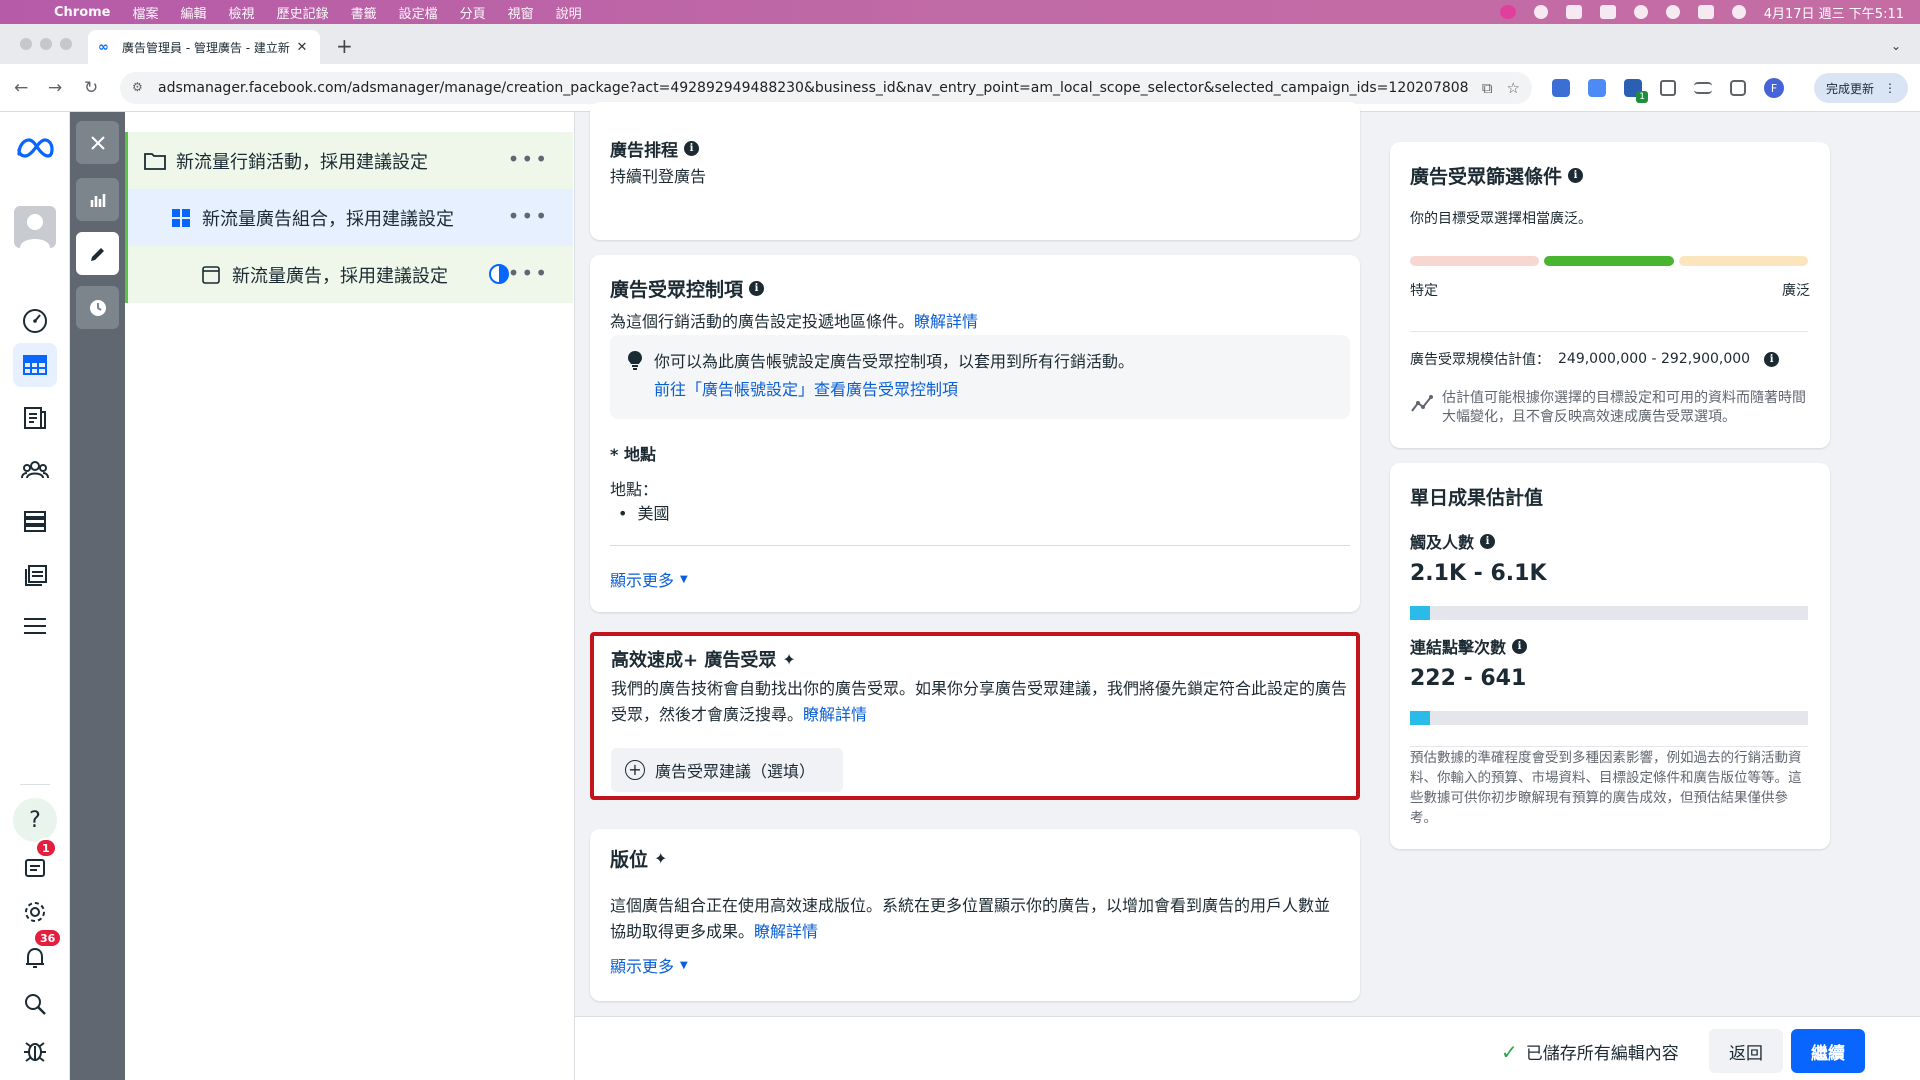 The image size is (1920, 1080). I want to click on notes-status-icon, so click(1573, 12).